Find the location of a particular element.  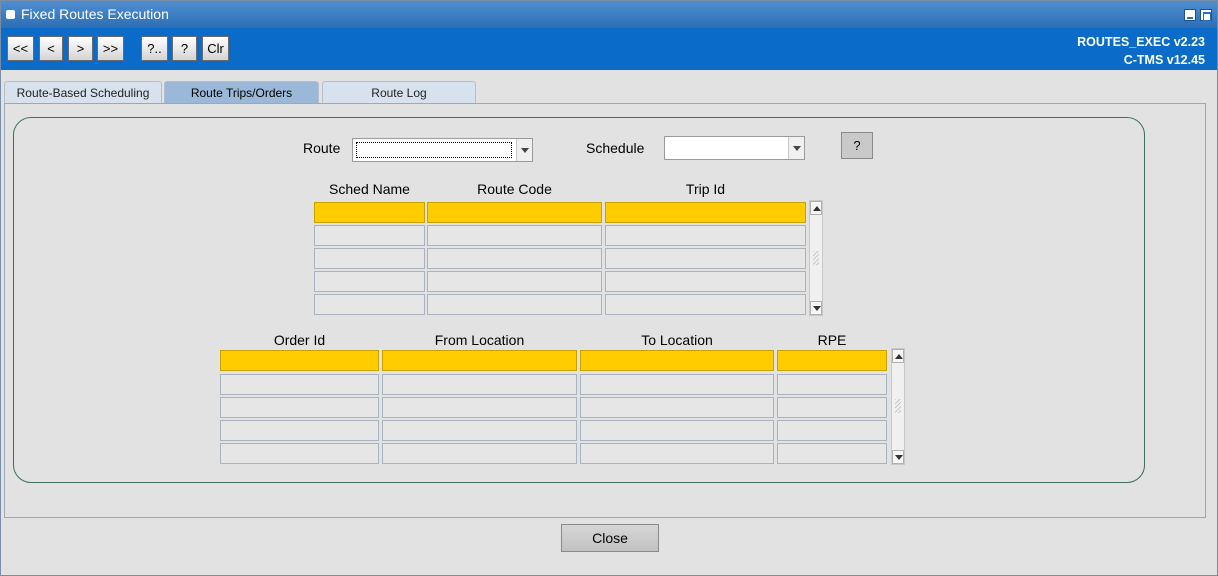

route-select is located at coordinates (442, 150).